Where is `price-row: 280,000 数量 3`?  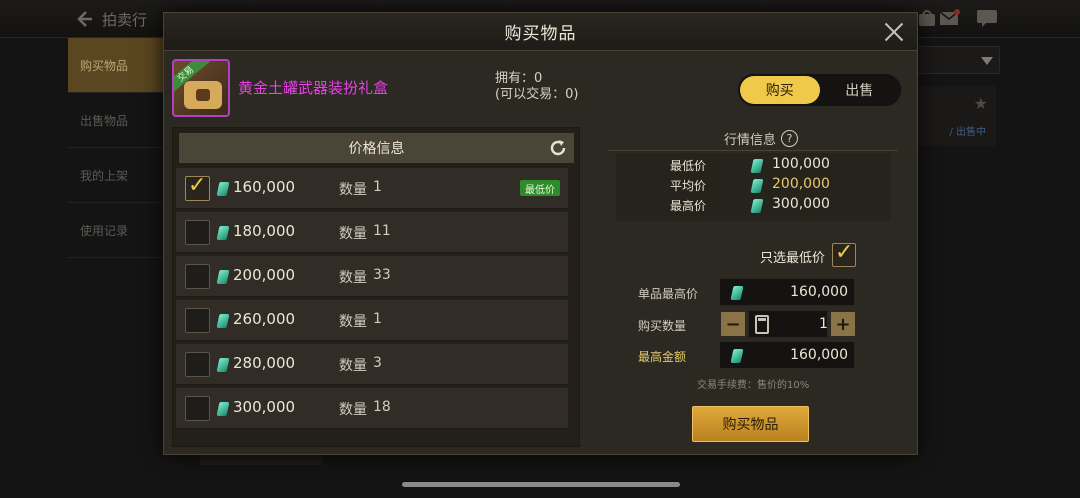
price-row: 280,000 数量 3 is located at coordinates (372, 364).